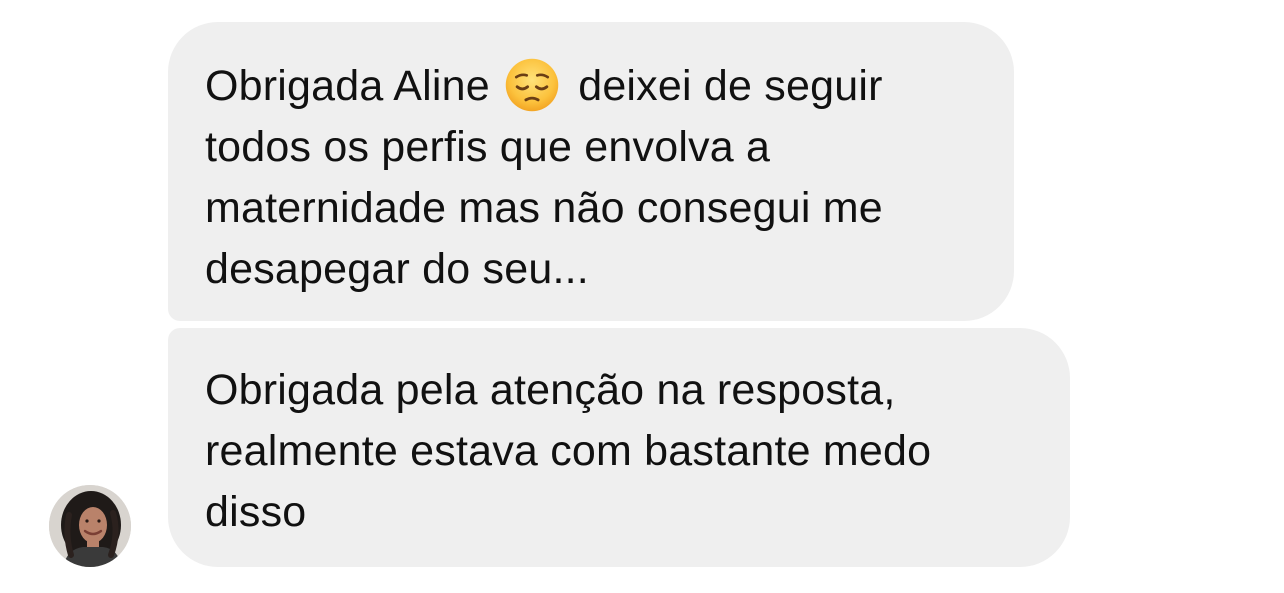 This screenshot has width=1284, height=593. Describe the element at coordinates (488, 147) in the screenshot. I see `message-1-line-2: todos os perfis que envolva a` at that location.